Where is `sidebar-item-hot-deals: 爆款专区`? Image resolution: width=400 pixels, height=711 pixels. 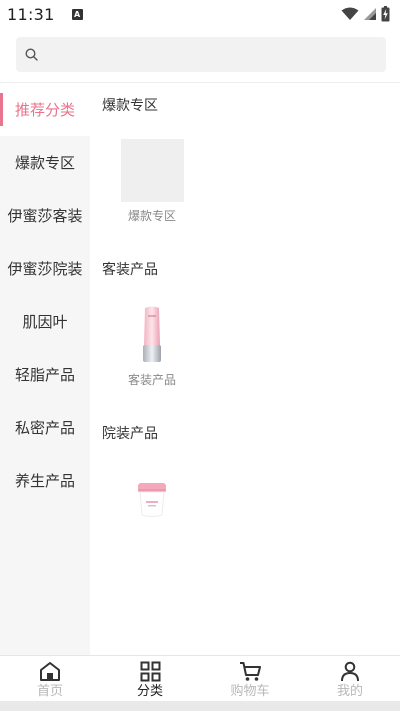 sidebar-item-hot-deals: 爆款专区 is located at coordinates (45, 162).